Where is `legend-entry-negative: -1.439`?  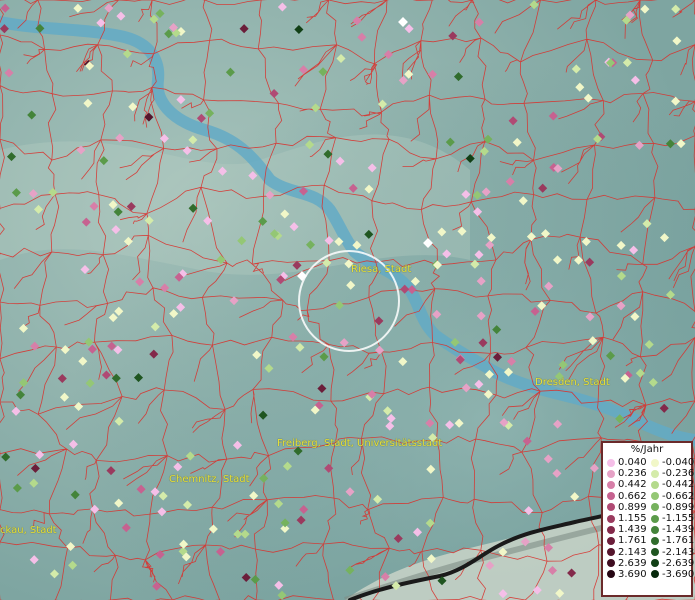
legend-entry-negative: -1.439 is located at coordinates (671, 530).